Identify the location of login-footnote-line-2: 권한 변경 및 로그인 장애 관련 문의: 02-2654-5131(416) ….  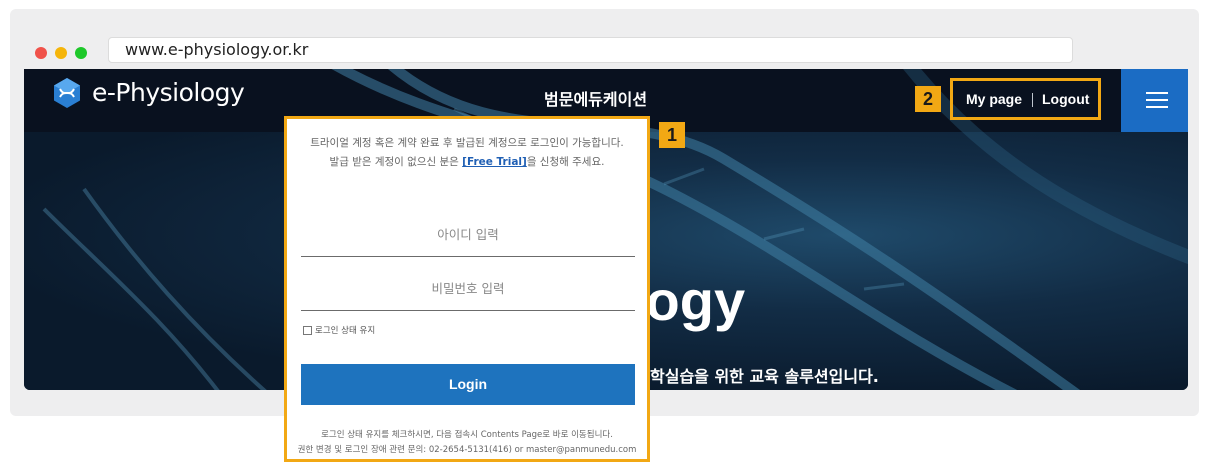
(467, 450).